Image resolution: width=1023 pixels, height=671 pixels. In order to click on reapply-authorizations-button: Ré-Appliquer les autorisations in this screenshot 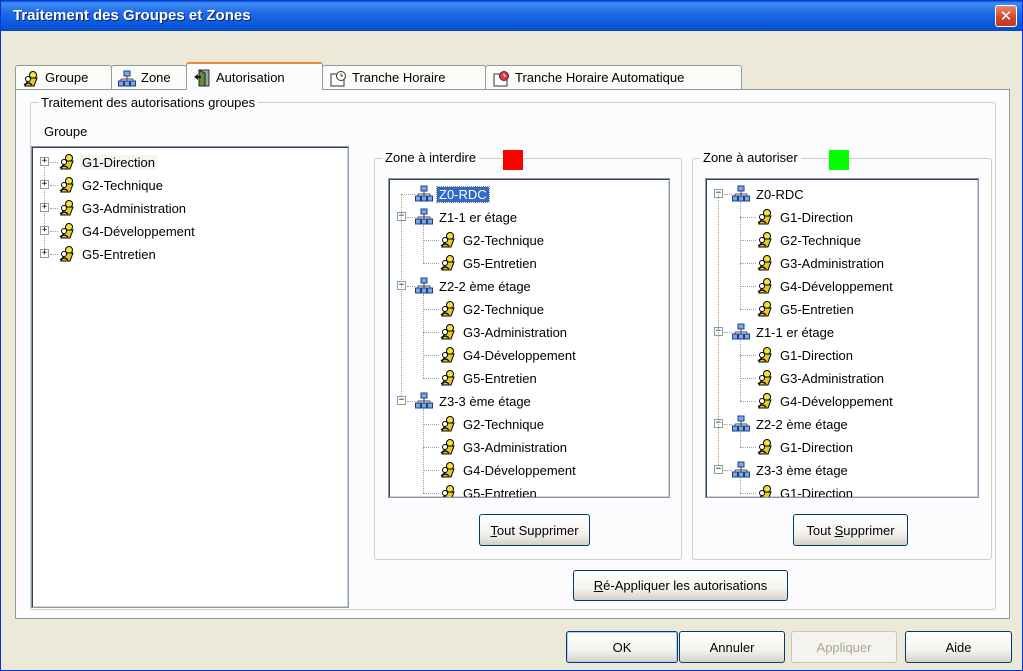, I will do `click(680, 585)`.